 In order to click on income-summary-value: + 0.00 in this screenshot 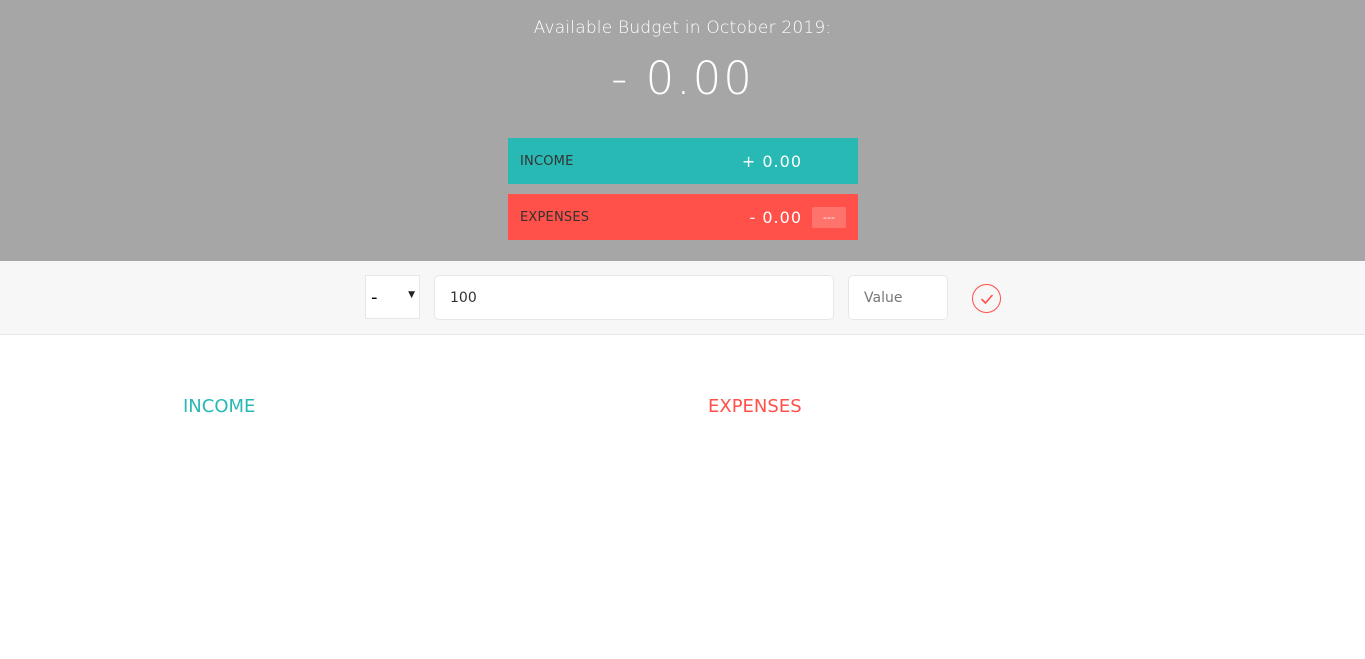, I will do `click(771, 161)`.